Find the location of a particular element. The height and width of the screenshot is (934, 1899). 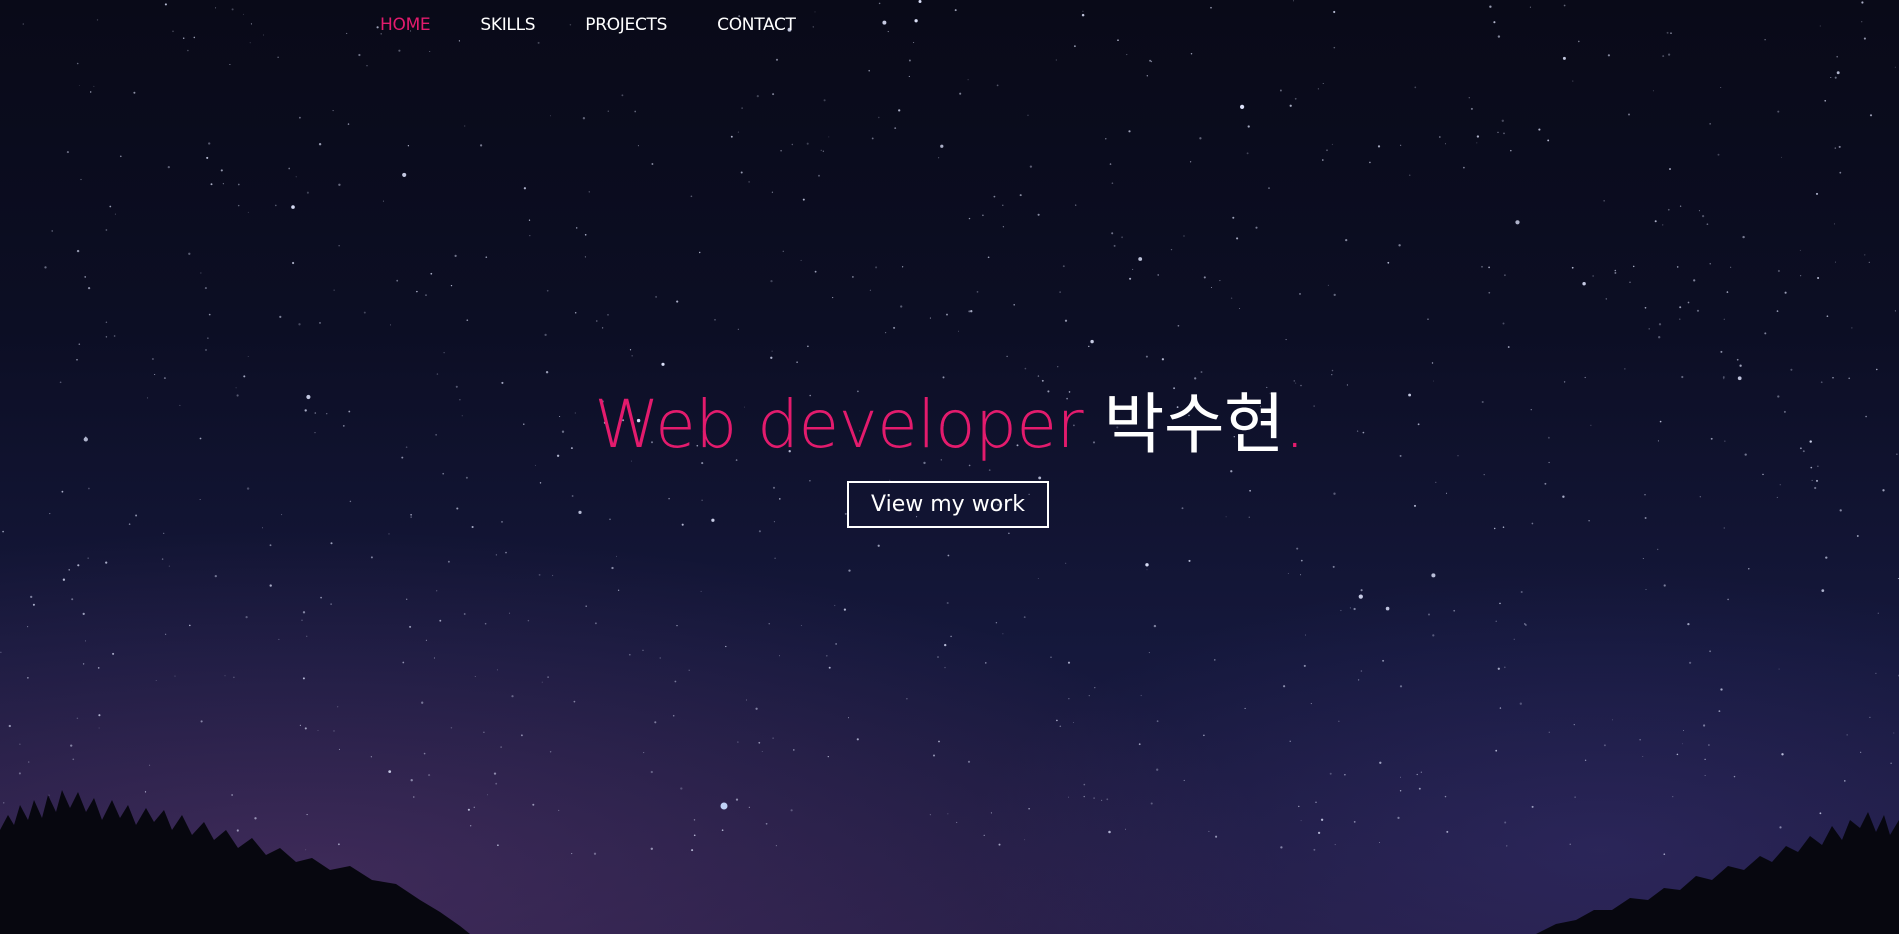

headline-name: 박수현 is located at coordinates (1194, 424).